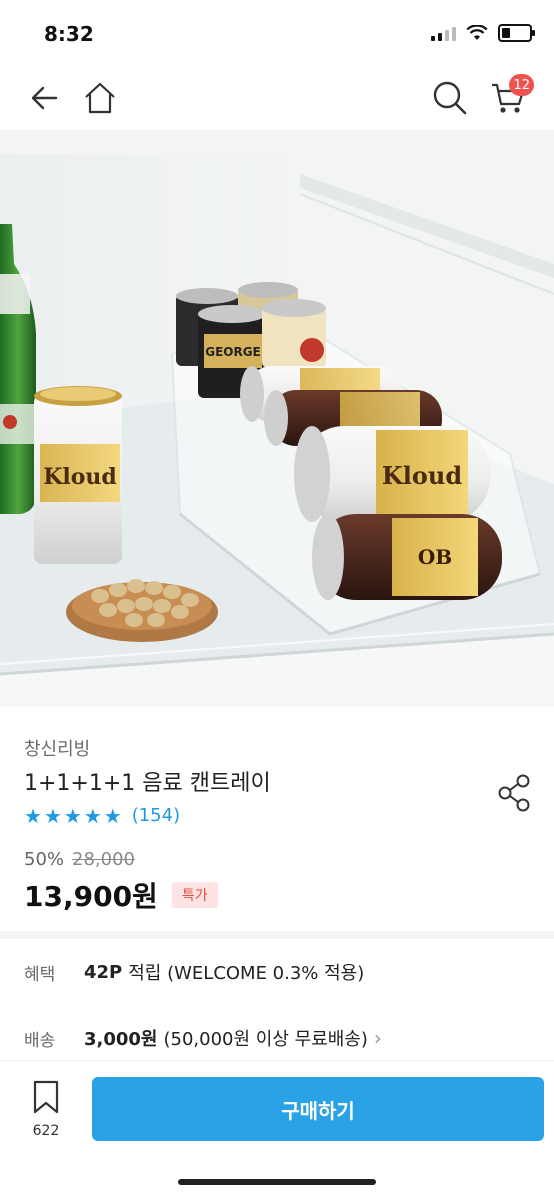 This screenshot has height=1201, width=554. Describe the element at coordinates (516, 33) in the screenshot. I see `battery-icon` at that location.